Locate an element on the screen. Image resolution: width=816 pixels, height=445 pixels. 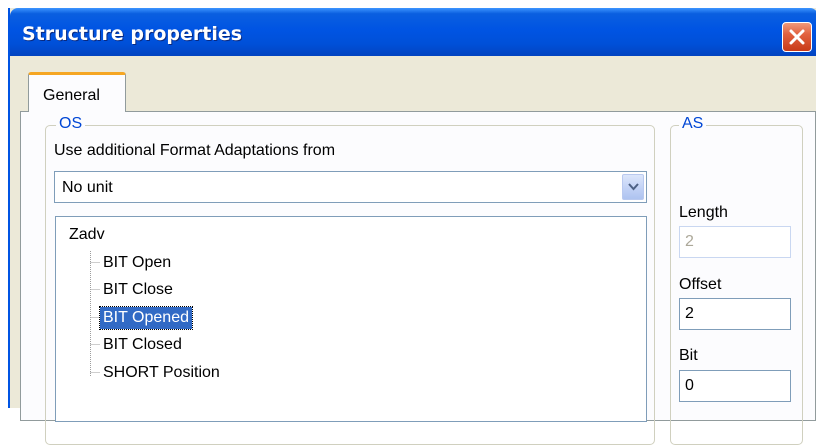
length-field is located at coordinates (735, 242).